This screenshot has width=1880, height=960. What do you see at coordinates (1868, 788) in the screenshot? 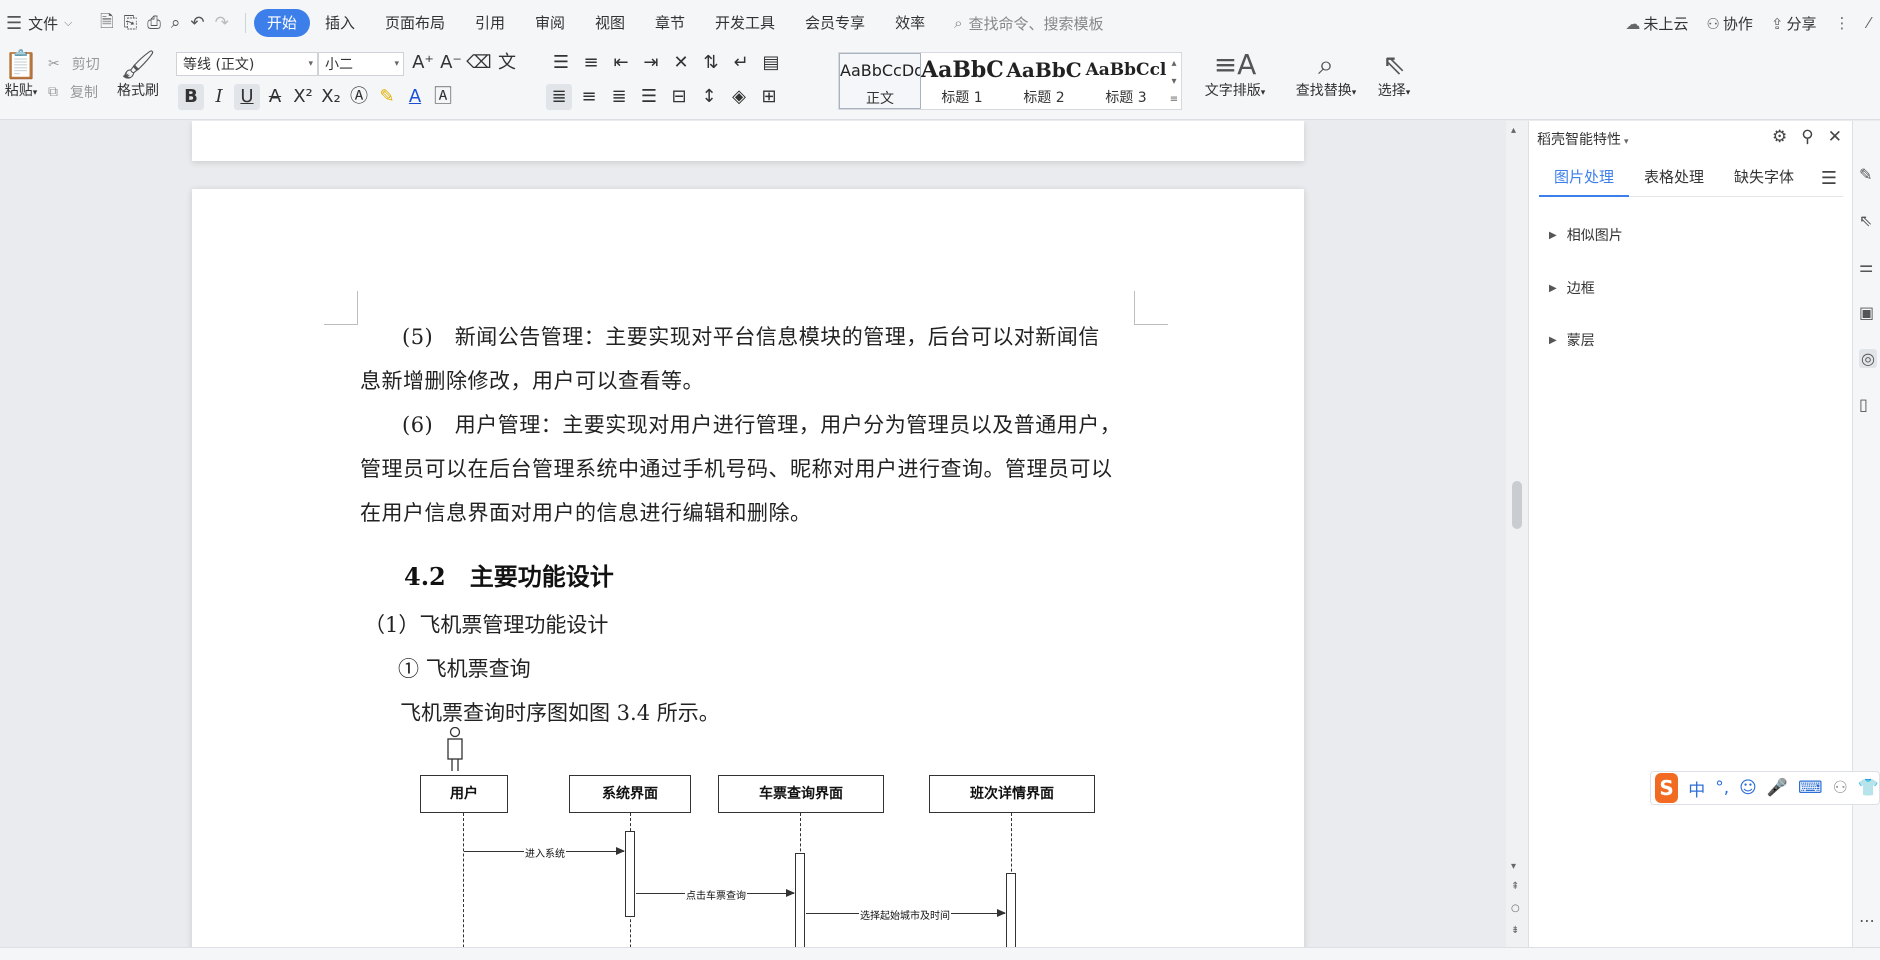
I see `shirt-icon: 👕` at bounding box center [1868, 788].